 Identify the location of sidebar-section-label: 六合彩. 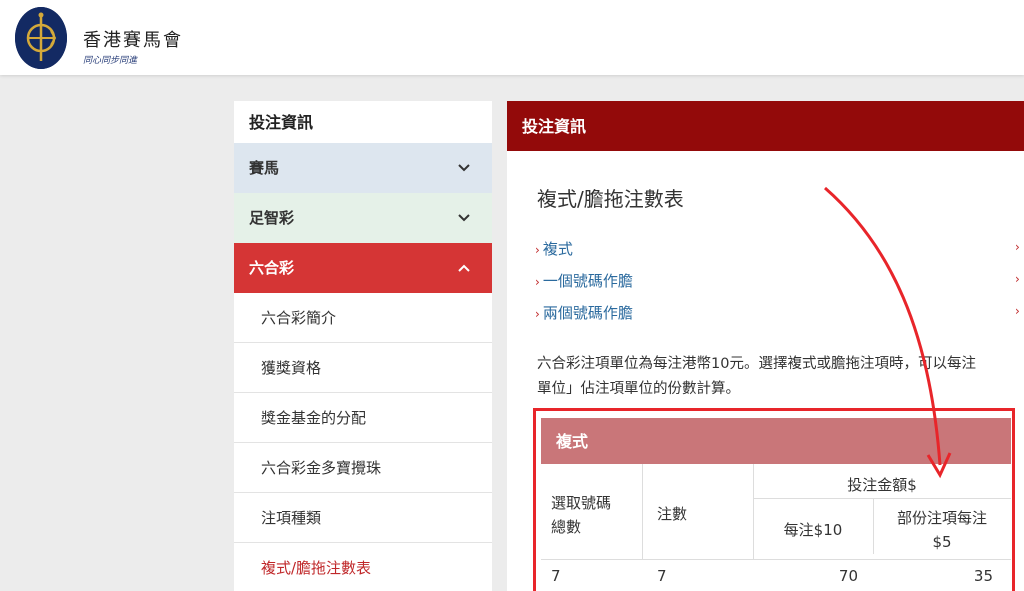
(272, 268).